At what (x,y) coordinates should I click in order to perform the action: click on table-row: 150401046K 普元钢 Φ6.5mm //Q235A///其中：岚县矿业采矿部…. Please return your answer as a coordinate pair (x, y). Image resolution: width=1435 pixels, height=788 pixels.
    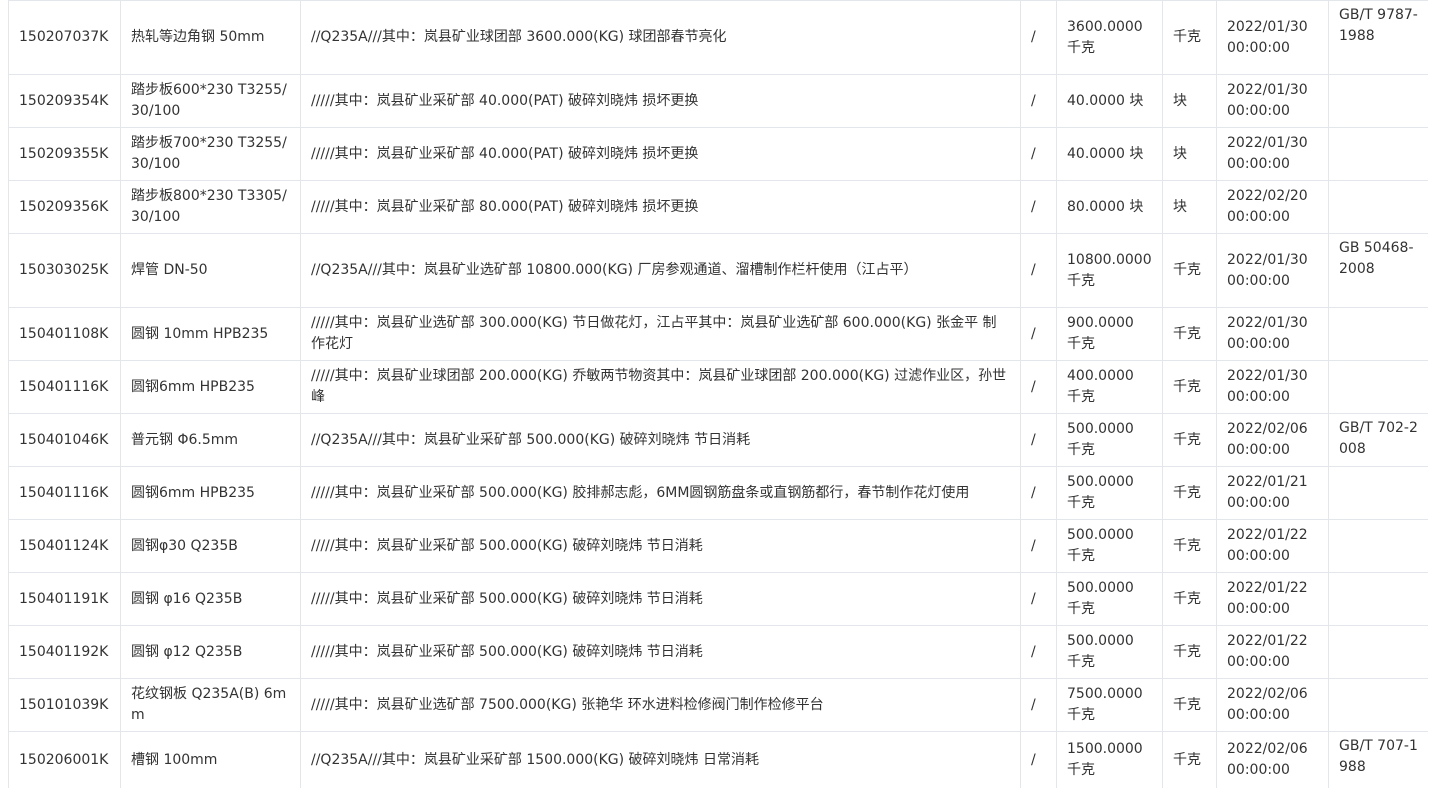
    Looking at the image, I should click on (718, 440).